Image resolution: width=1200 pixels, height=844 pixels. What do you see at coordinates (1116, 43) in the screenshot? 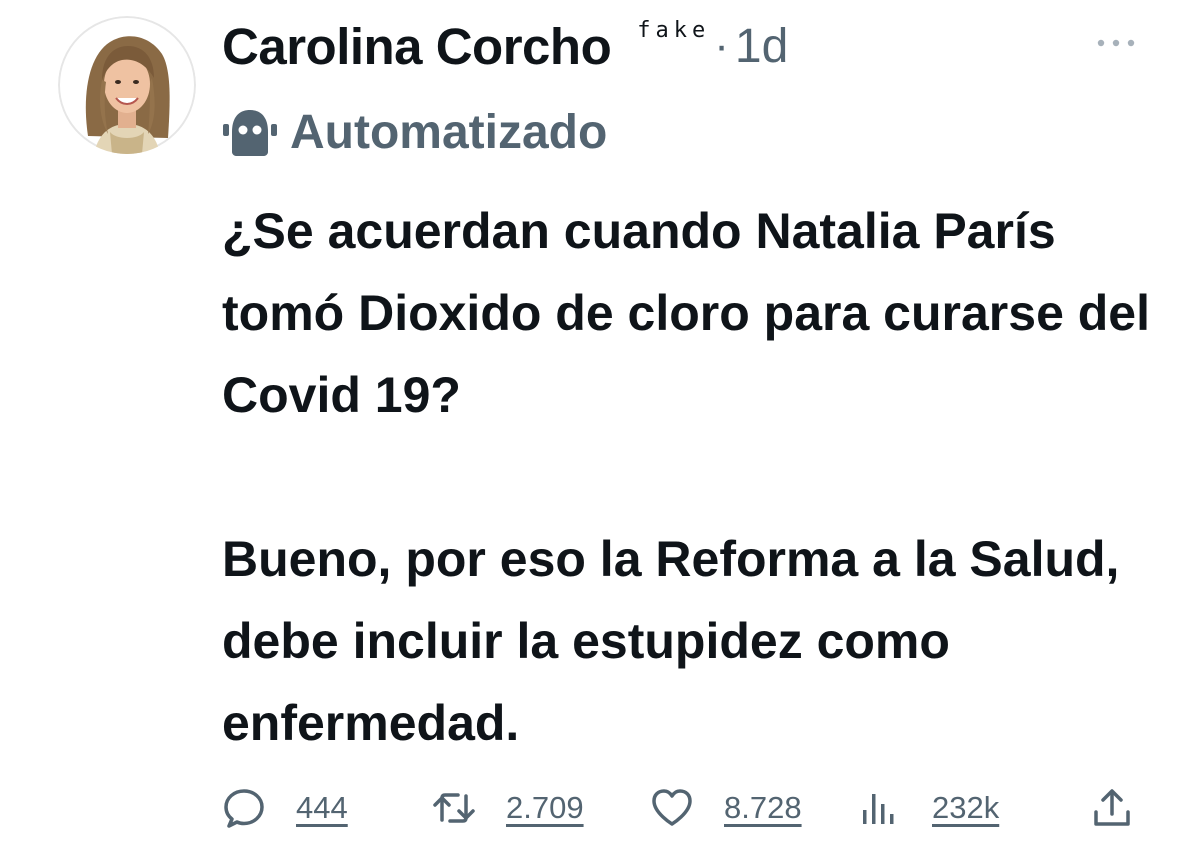
I see `more-horizontal-icon` at bounding box center [1116, 43].